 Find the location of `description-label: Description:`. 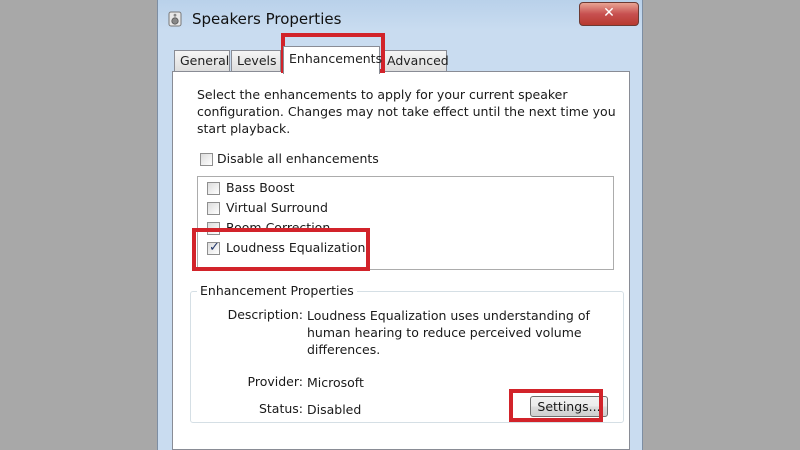

description-label: Description: is located at coordinates (265, 314).